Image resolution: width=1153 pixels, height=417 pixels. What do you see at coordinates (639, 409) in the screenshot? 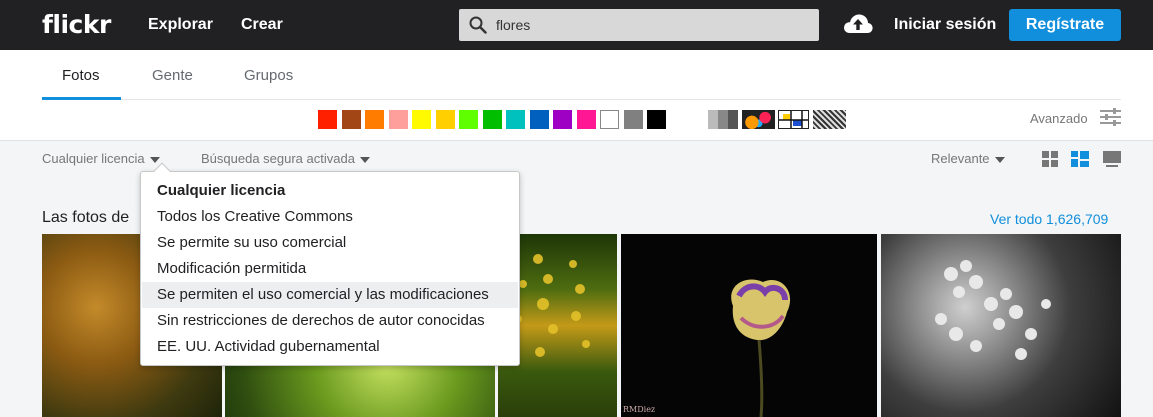
I see `photo-signature: RMDiez` at bounding box center [639, 409].